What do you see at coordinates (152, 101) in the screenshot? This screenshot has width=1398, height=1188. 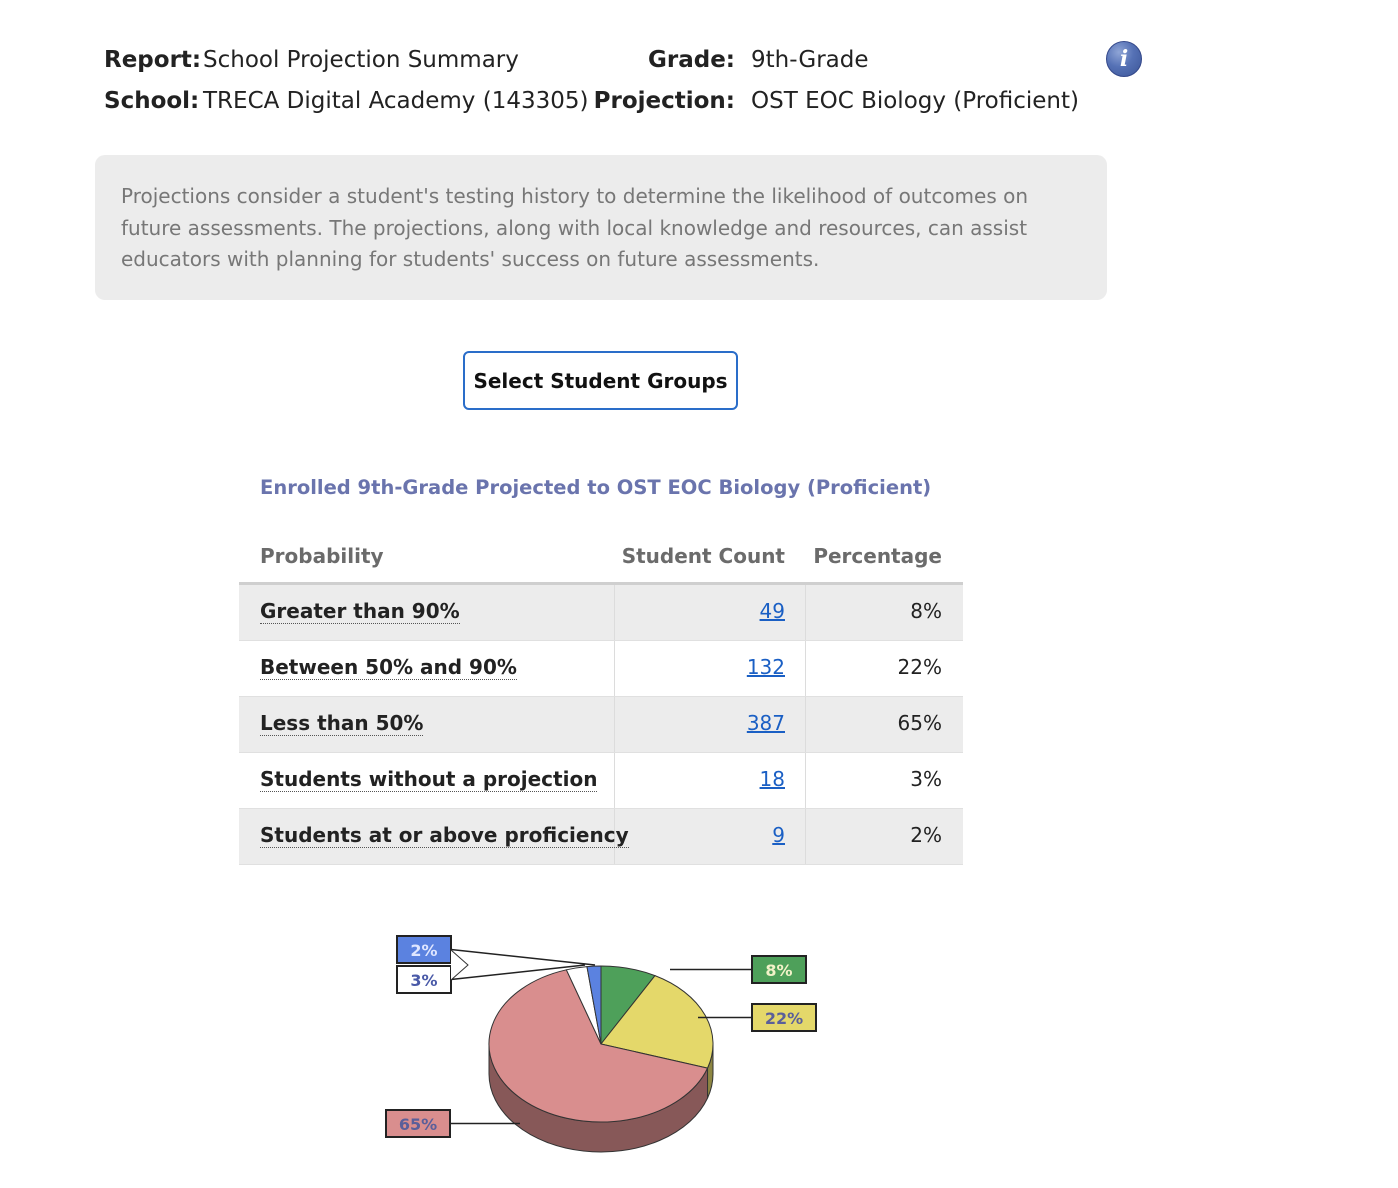 I see `school-label: School:` at bounding box center [152, 101].